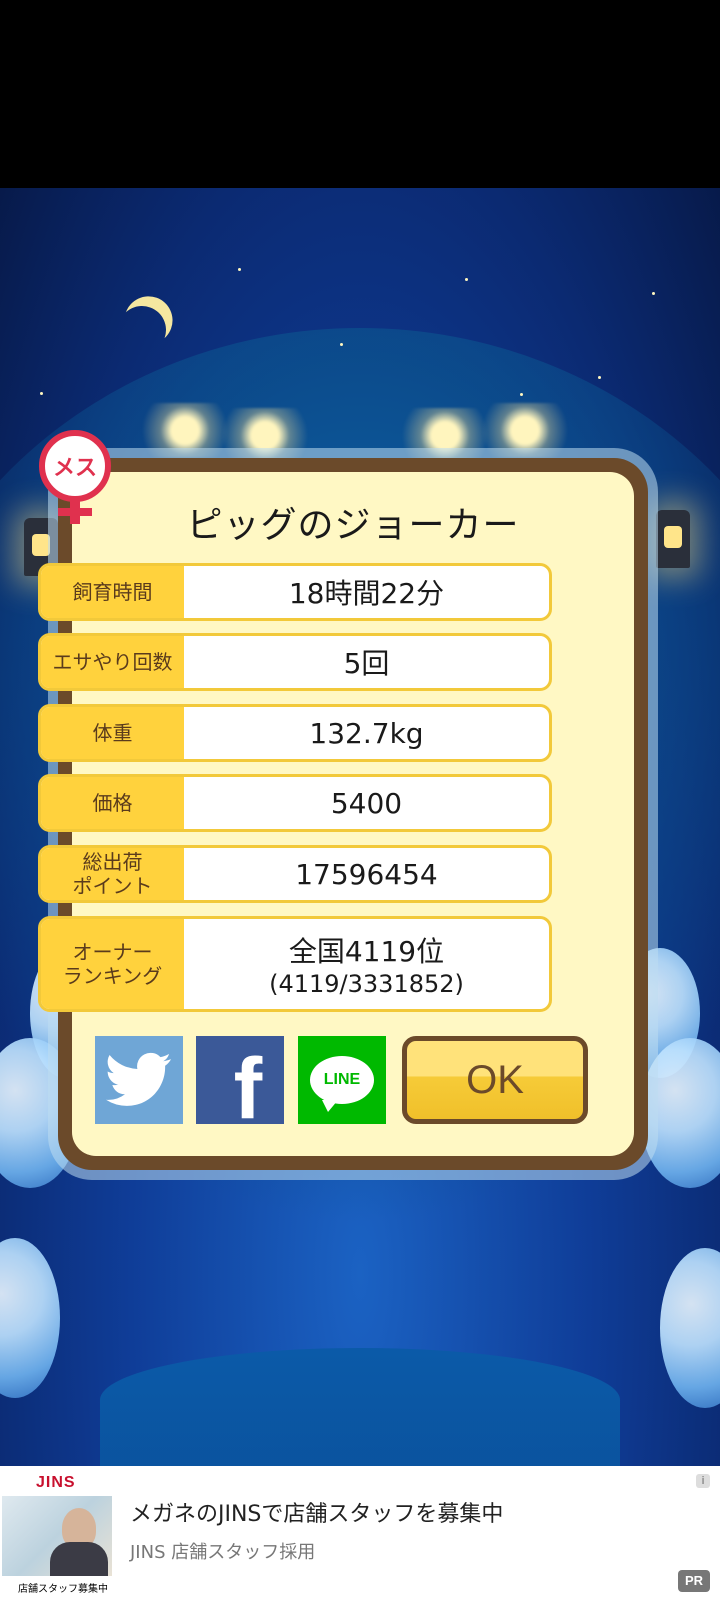 The image size is (720, 1600). Describe the element at coordinates (112, 733) in the screenshot. I see `stat-label: 体重` at that location.